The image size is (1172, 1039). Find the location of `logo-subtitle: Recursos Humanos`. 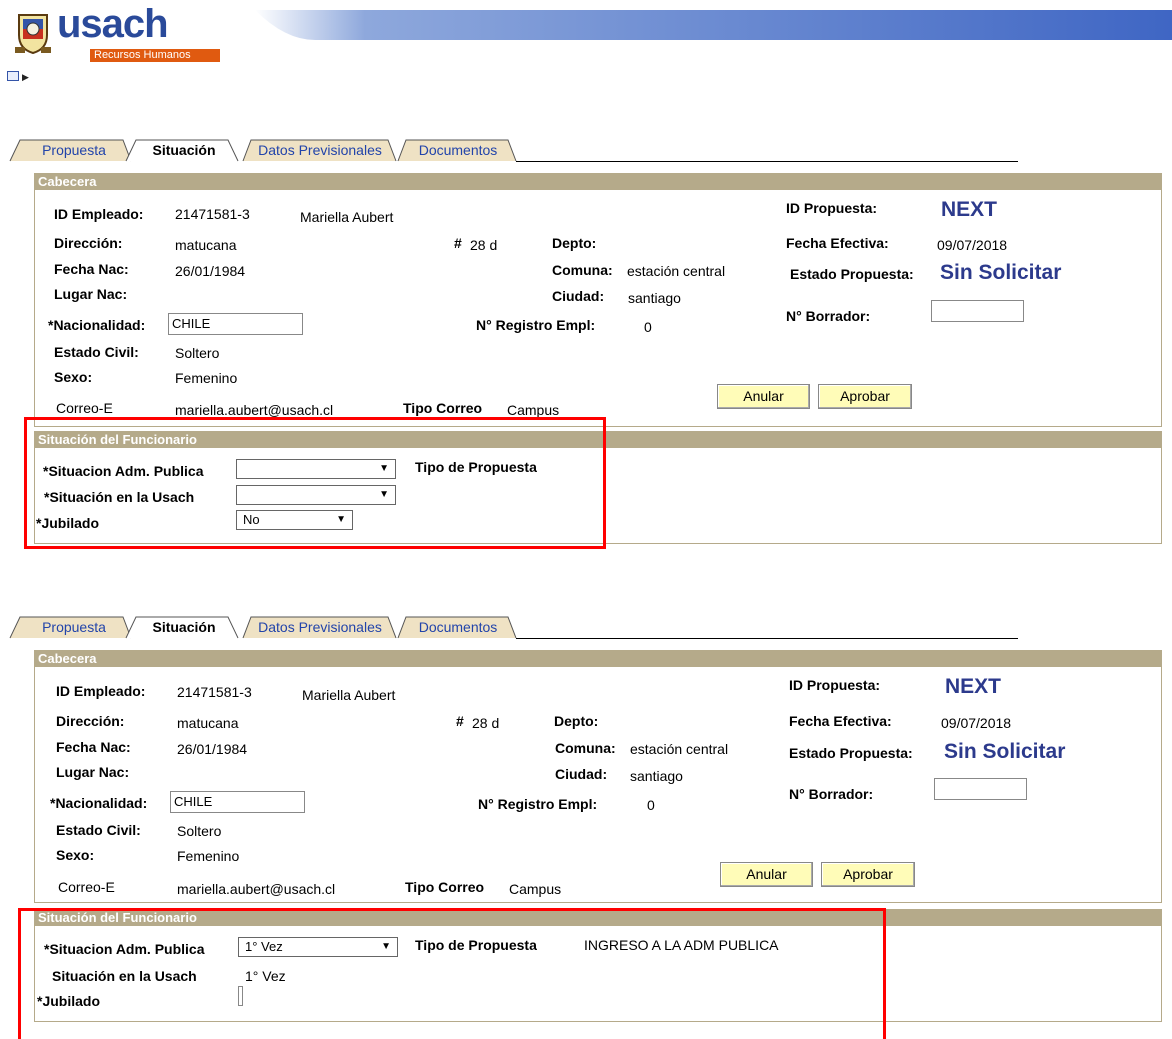

logo-subtitle: Recursos Humanos is located at coordinates (155, 55).